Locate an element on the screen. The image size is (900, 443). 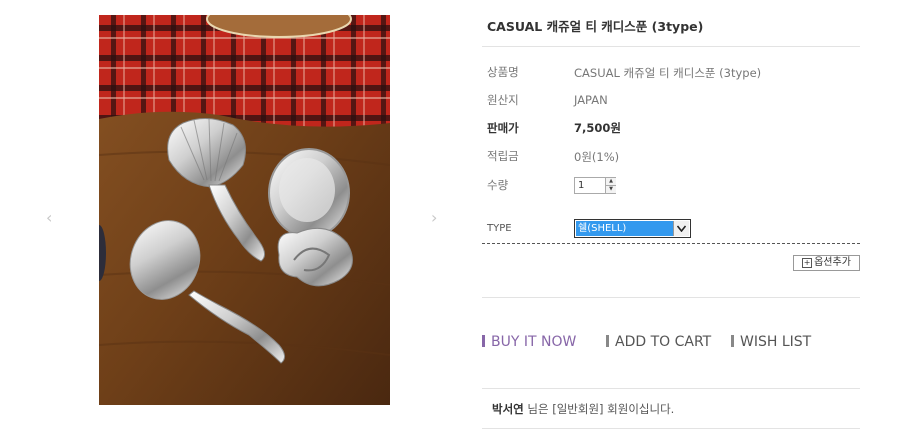
member-name: 박서연 is located at coordinates (508, 409).